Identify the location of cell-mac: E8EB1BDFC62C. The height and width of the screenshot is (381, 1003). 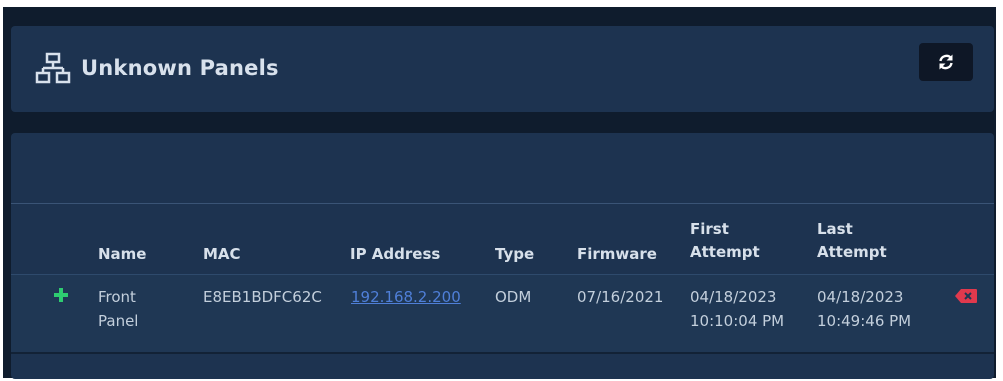
(262, 297).